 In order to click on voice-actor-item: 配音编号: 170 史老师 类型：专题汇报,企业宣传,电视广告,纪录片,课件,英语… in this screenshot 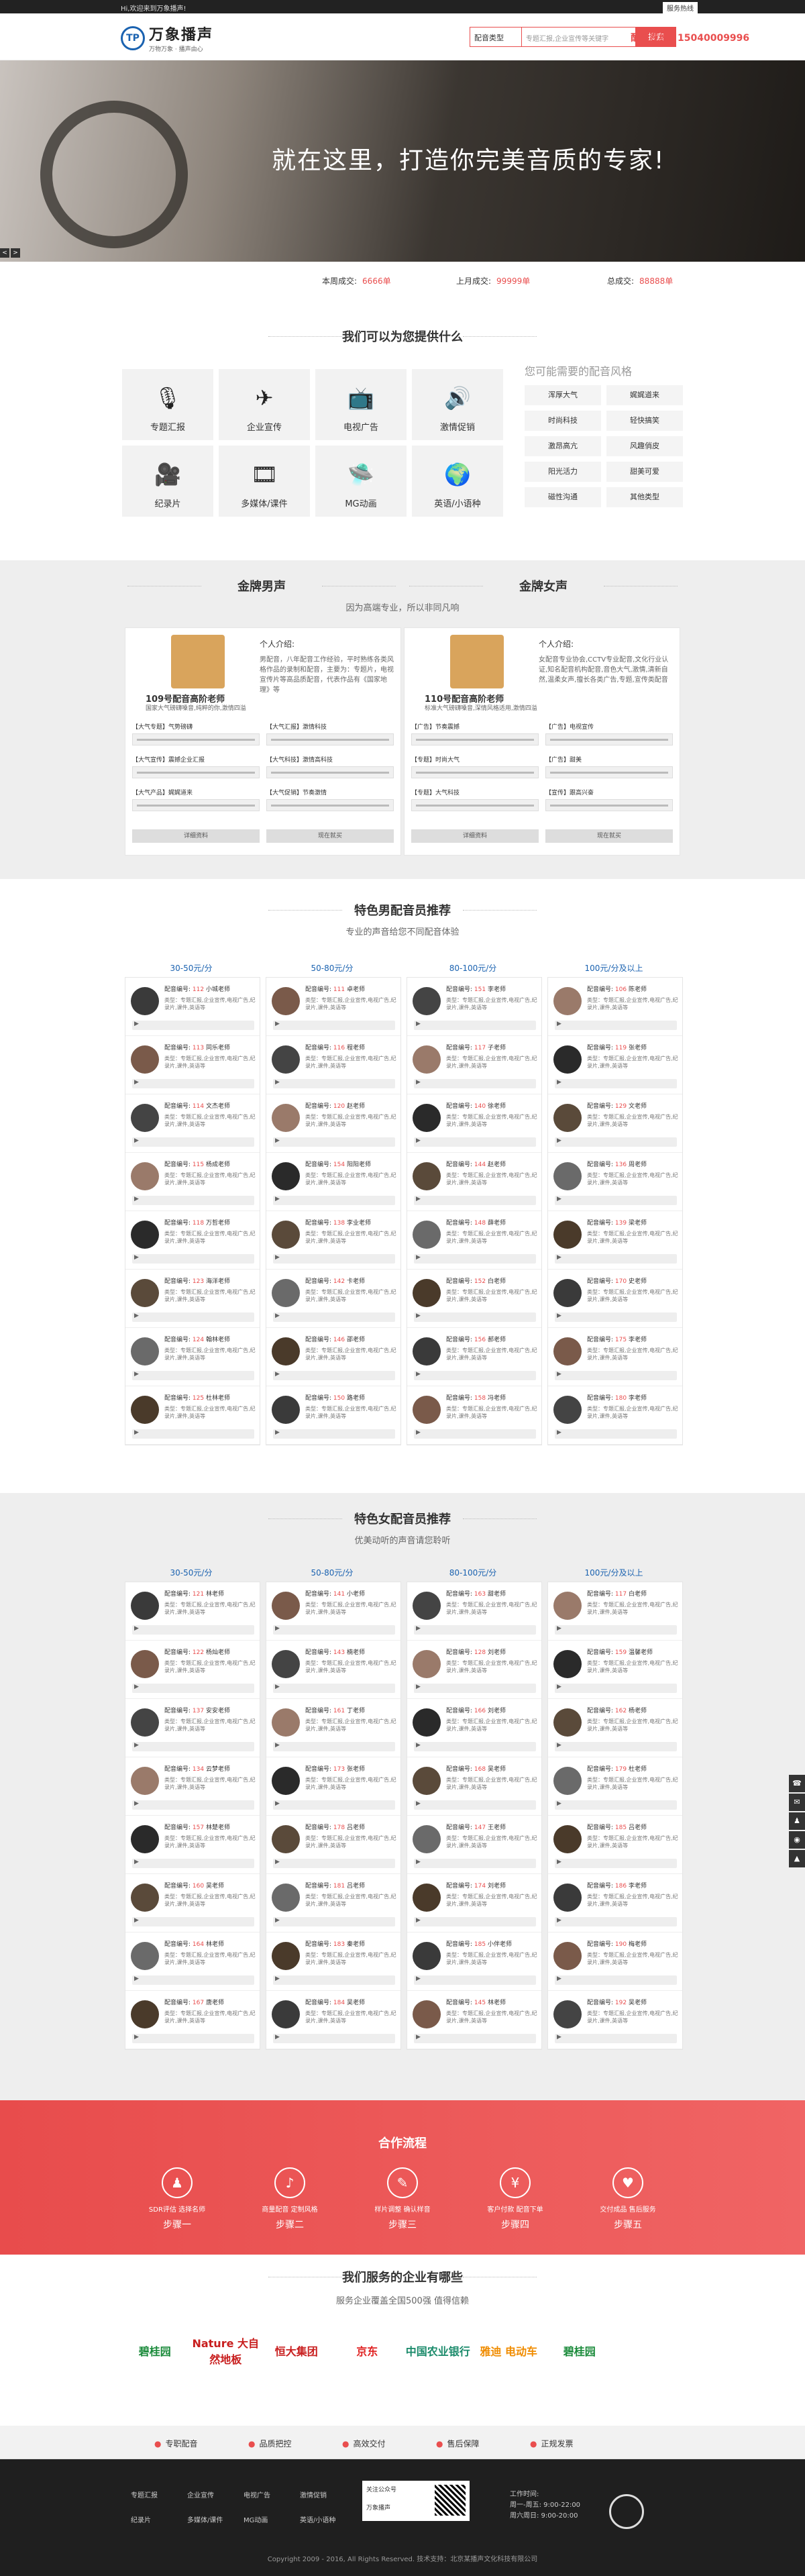, I will do `click(615, 1299)`.